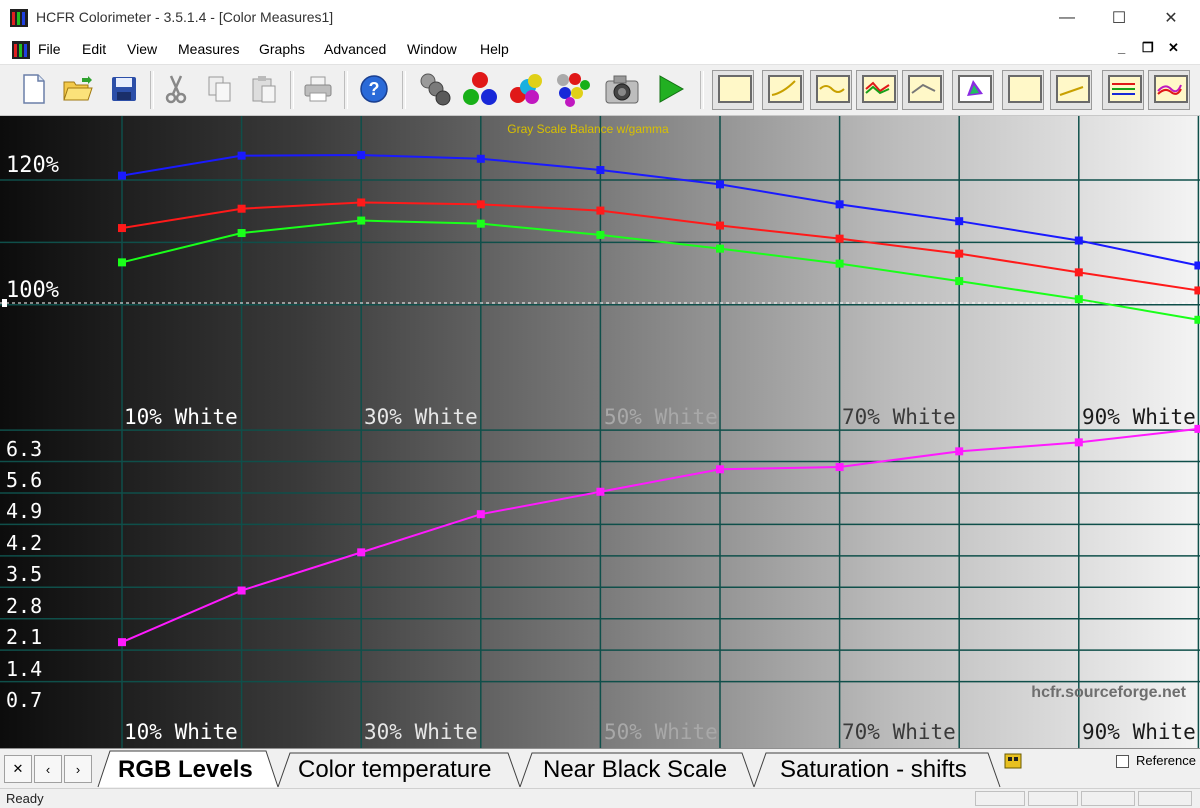  Describe the element at coordinates (18, 769) in the screenshot. I see `close-tab-button: ✕` at that location.